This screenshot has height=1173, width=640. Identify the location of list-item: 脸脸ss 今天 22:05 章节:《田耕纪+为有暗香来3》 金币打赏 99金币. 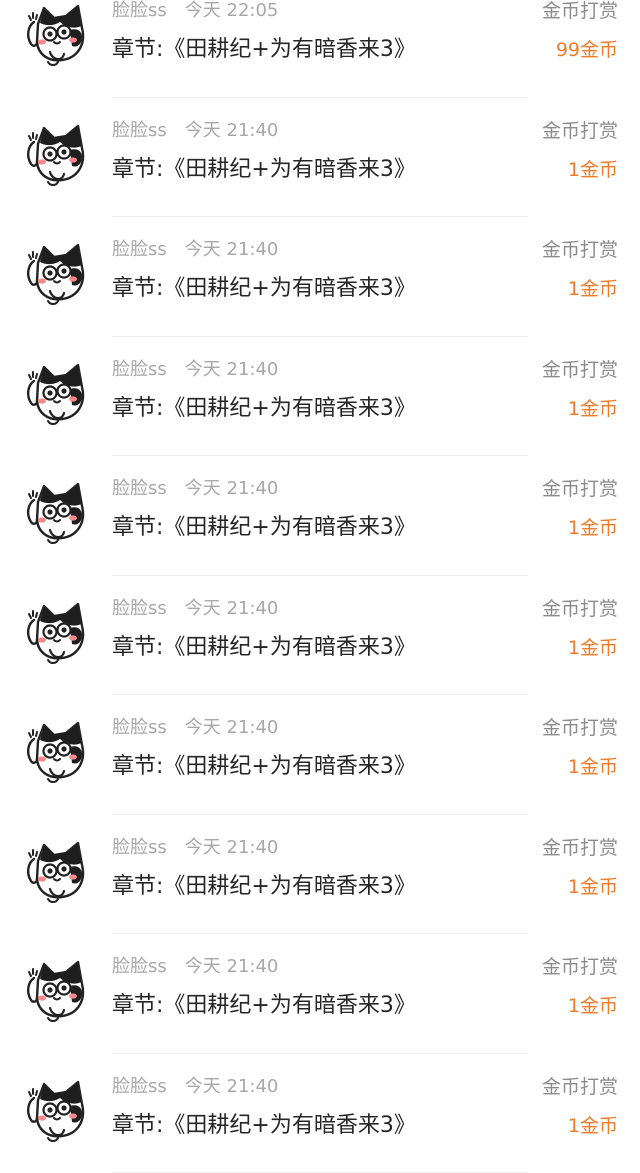
(320, 49).